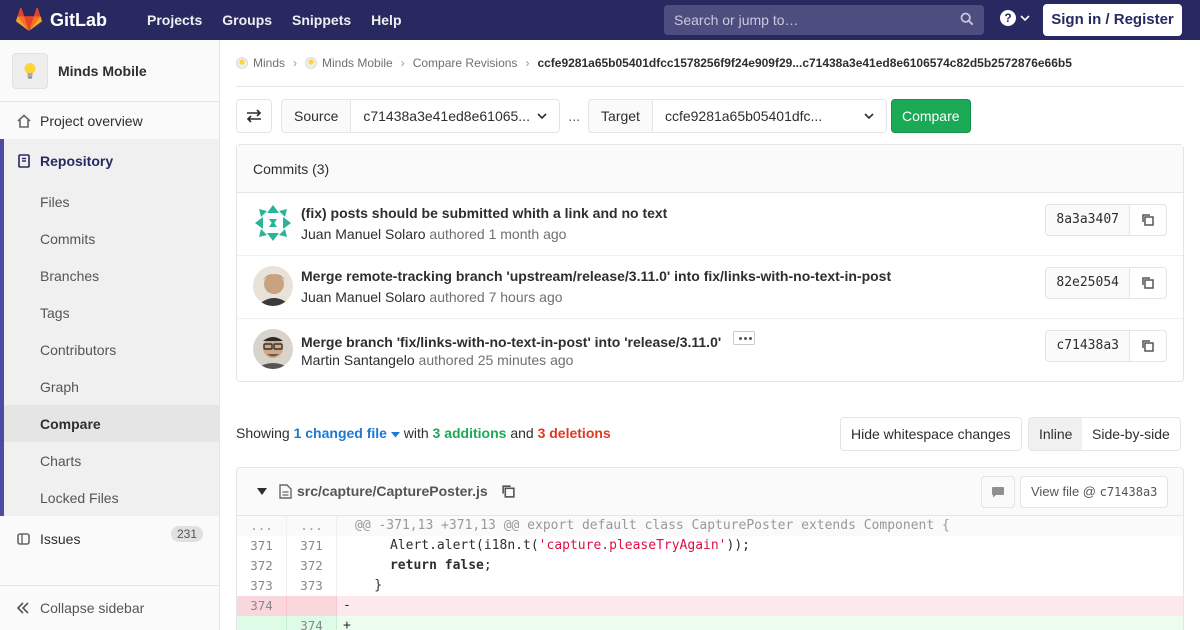 The width and height of the screenshot is (1200, 630). Describe the element at coordinates (111, 201) in the screenshot. I see `sidebar-item-files: Files` at that location.